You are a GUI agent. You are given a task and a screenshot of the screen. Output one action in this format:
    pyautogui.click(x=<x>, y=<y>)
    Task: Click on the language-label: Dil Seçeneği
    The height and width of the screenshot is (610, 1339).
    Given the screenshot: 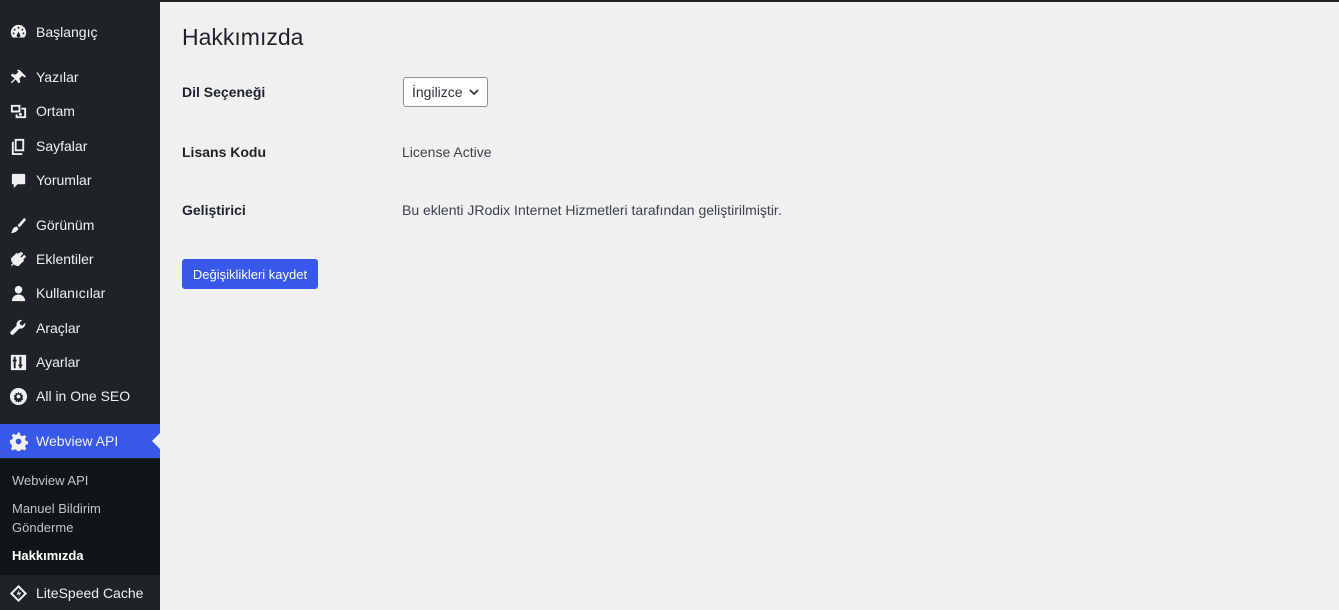 What is the action you would take?
    pyautogui.click(x=224, y=92)
    